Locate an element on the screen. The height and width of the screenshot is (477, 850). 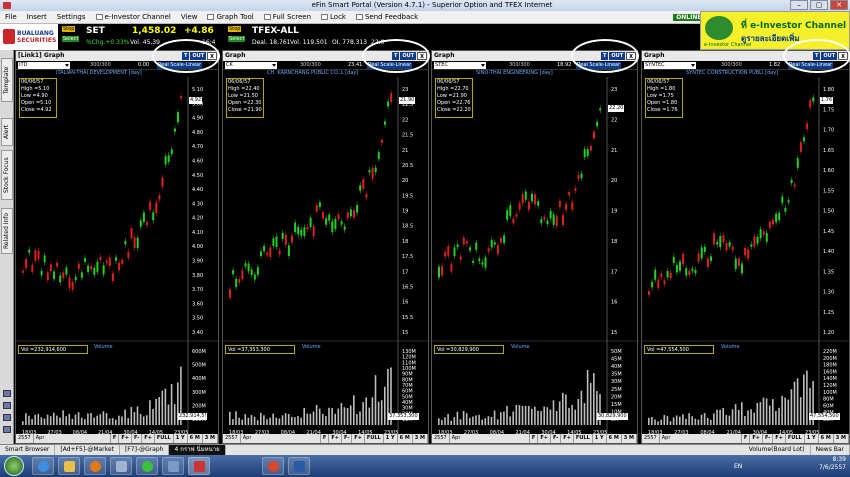
y-tick-label: 1.30 is located at coordinates (828, 293).